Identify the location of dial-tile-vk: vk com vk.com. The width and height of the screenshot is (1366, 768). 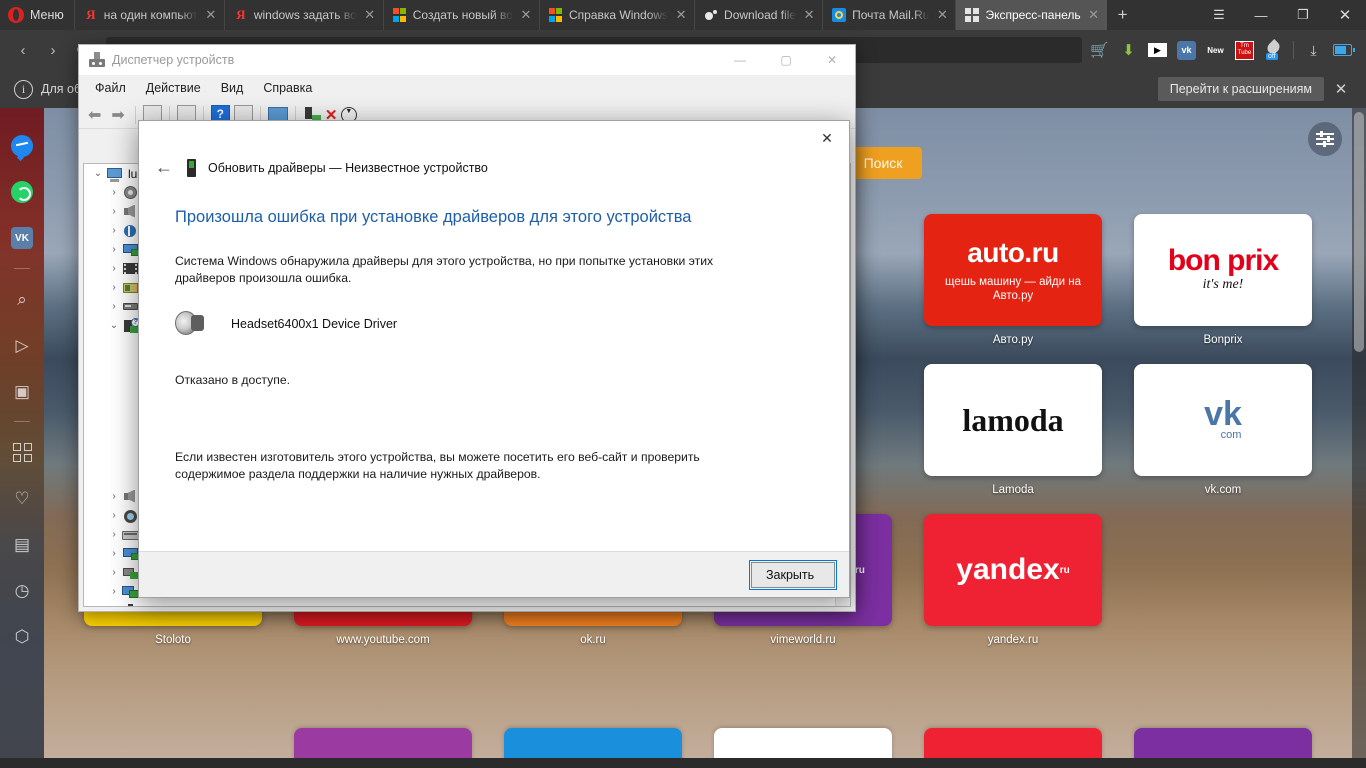
(1223, 430).